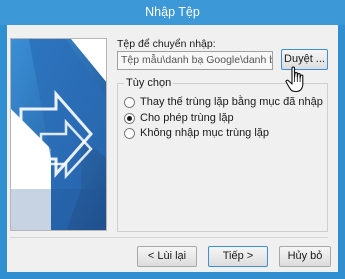 The image size is (345, 279). Describe the element at coordinates (231, 102) in the screenshot. I see `option-label: Thay thế trùng lặp bằng mục đã nhập` at that location.